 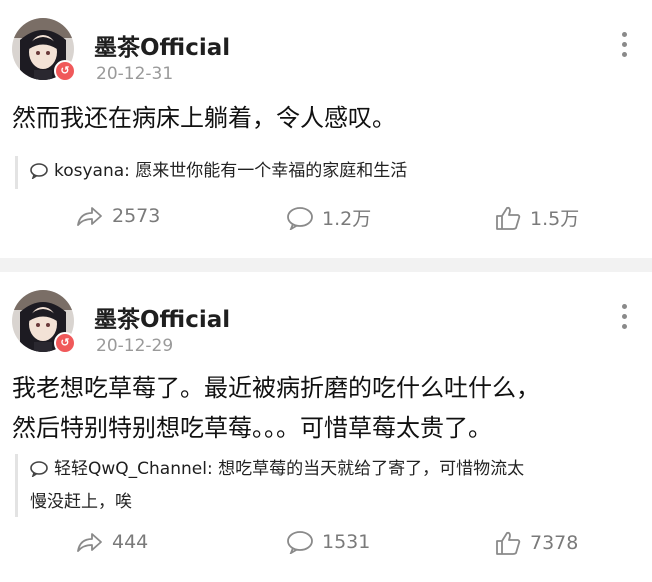 What do you see at coordinates (135, 74) in the screenshot?
I see `post-date: 20-12-31` at bounding box center [135, 74].